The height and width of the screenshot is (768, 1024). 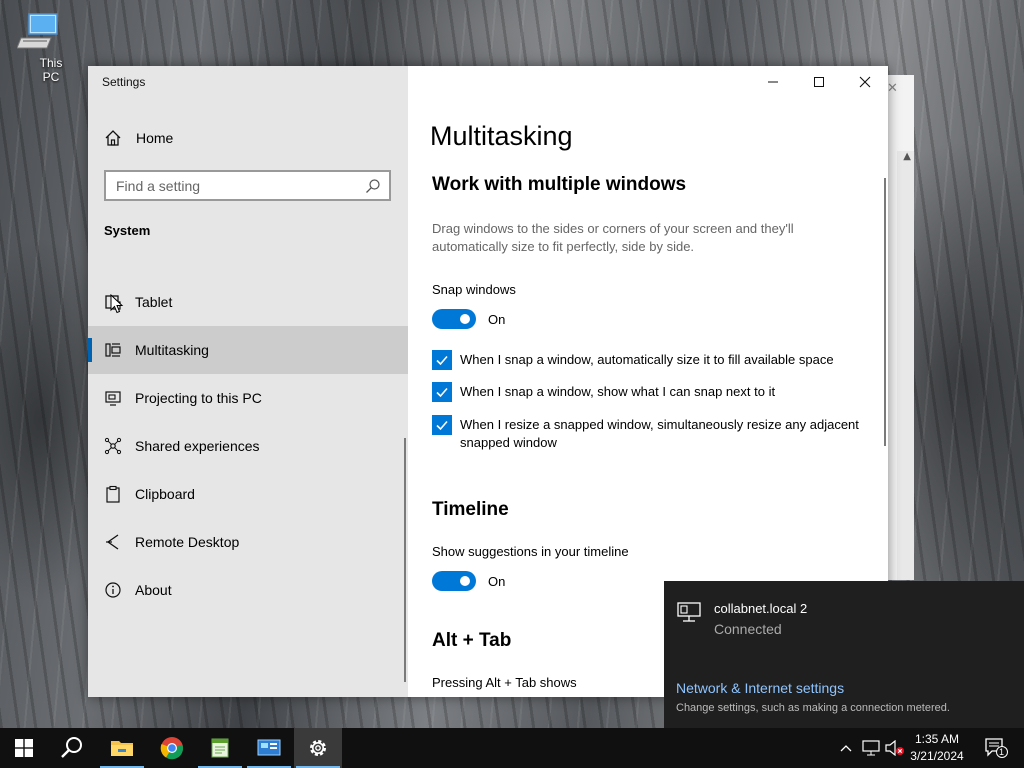 What do you see at coordinates (172, 350) in the screenshot?
I see `sidebar-item-label: Multitasking` at bounding box center [172, 350].